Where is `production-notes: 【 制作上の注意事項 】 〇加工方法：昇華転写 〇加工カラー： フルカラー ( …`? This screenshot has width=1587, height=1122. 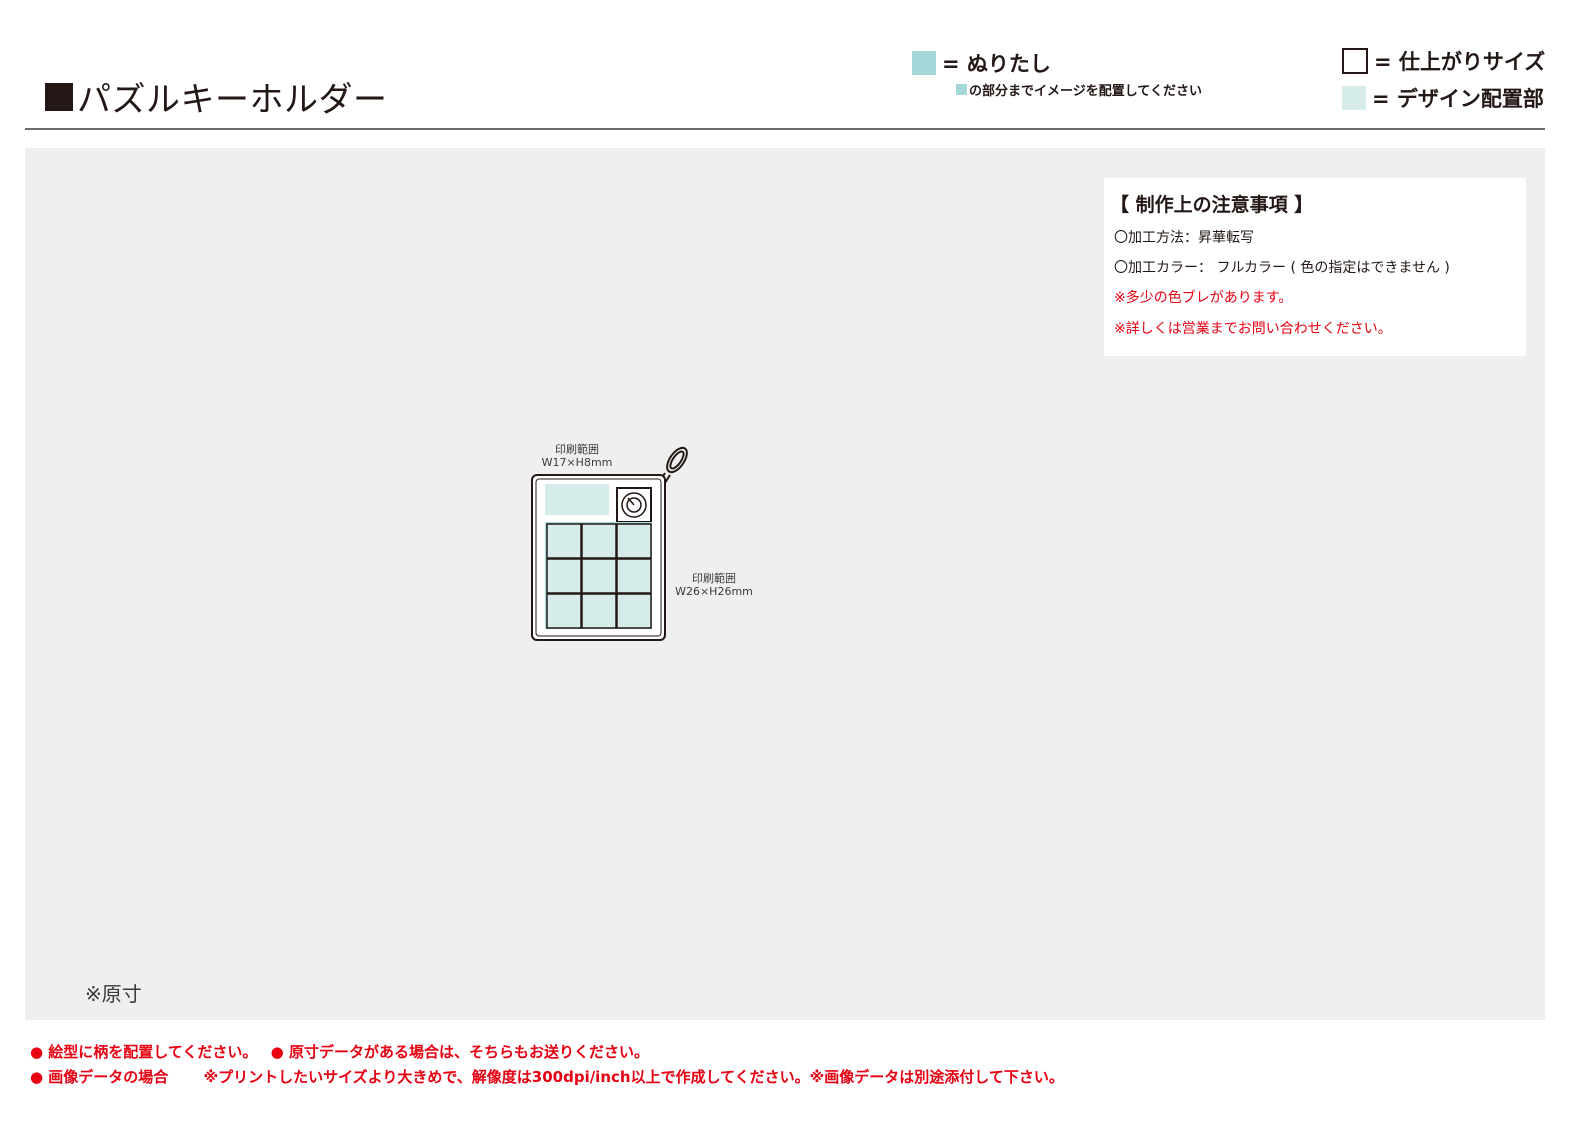 production-notes: 【 制作上の注意事項 】 〇加工方法：昇華転写 〇加工カラー： フルカラー ( … is located at coordinates (1315, 267).